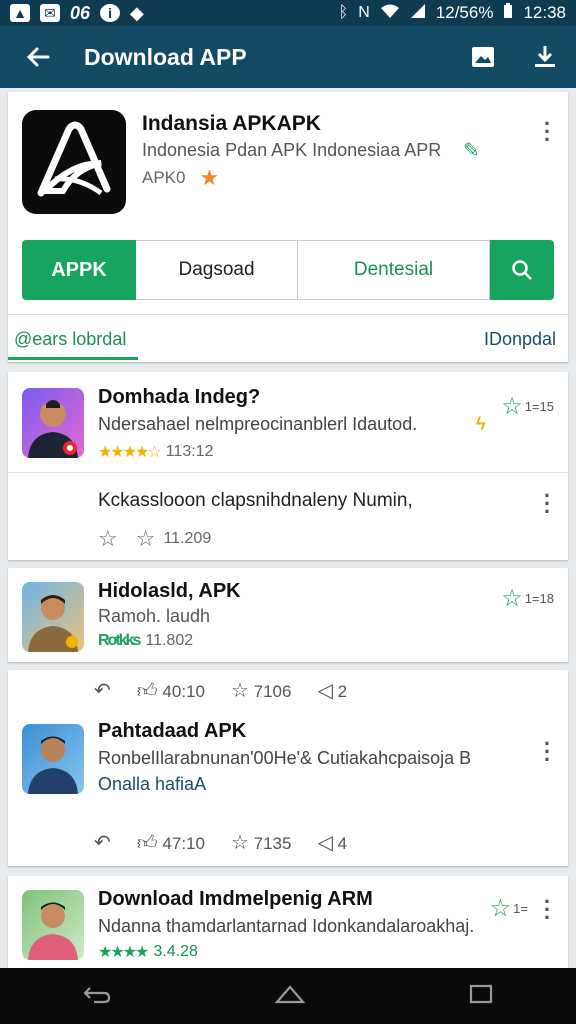 Image resolution: width=576 pixels, height=1024 pixels. I want to click on status-left-text: 06, so click(80, 12).